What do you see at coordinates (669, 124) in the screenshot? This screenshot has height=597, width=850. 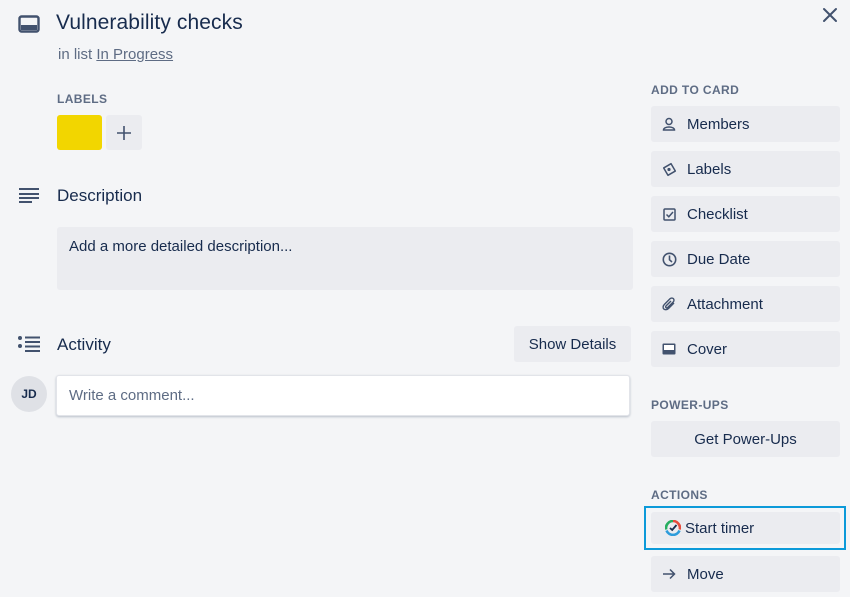 I see `person-icon` at bounding box center [669, 124].